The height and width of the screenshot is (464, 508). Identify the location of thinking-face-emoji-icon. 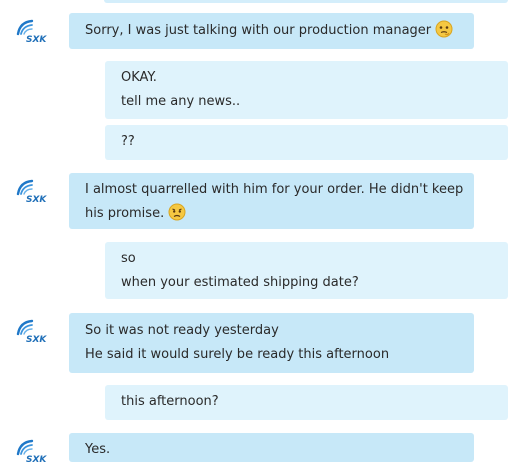
(444, 29).